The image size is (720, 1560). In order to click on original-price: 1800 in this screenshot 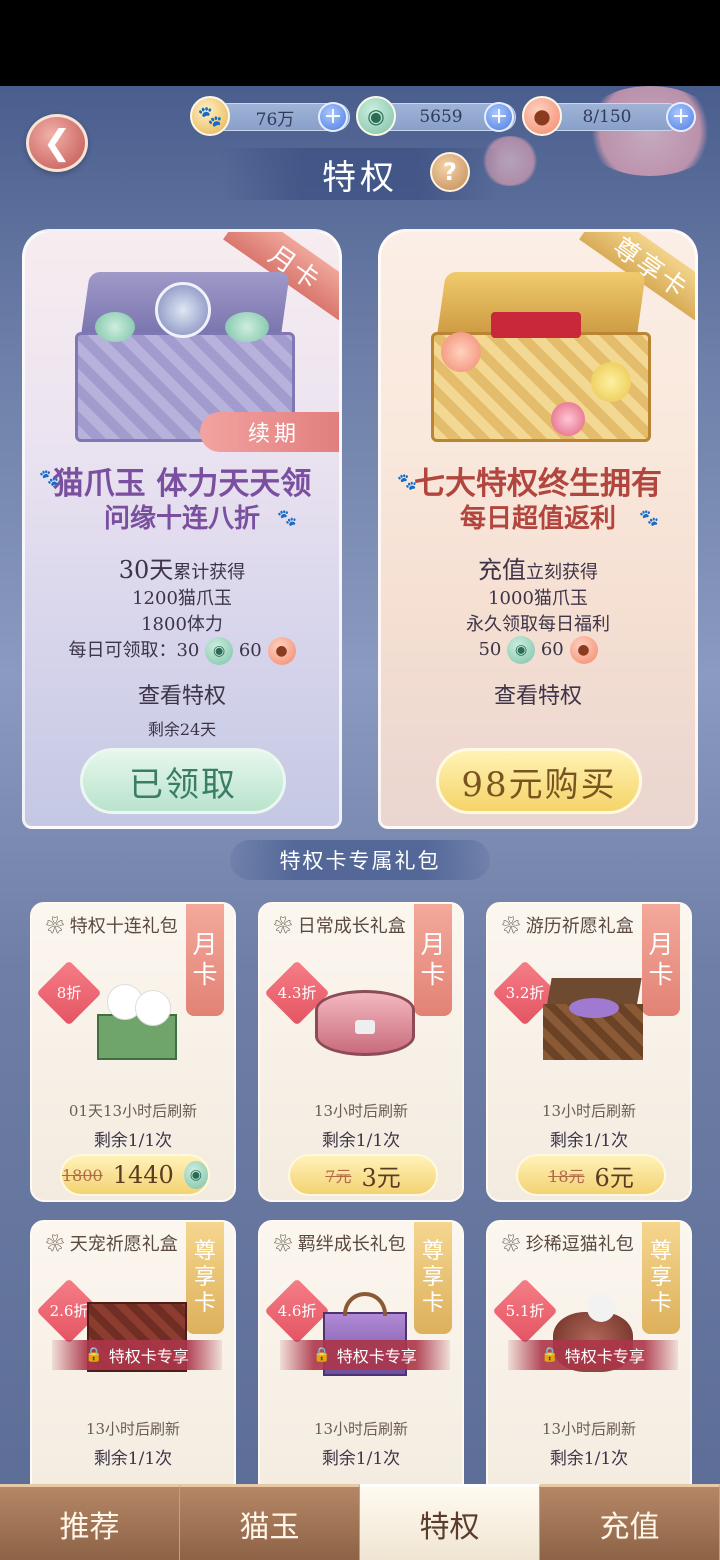, I will do `click(82, 1175)`.